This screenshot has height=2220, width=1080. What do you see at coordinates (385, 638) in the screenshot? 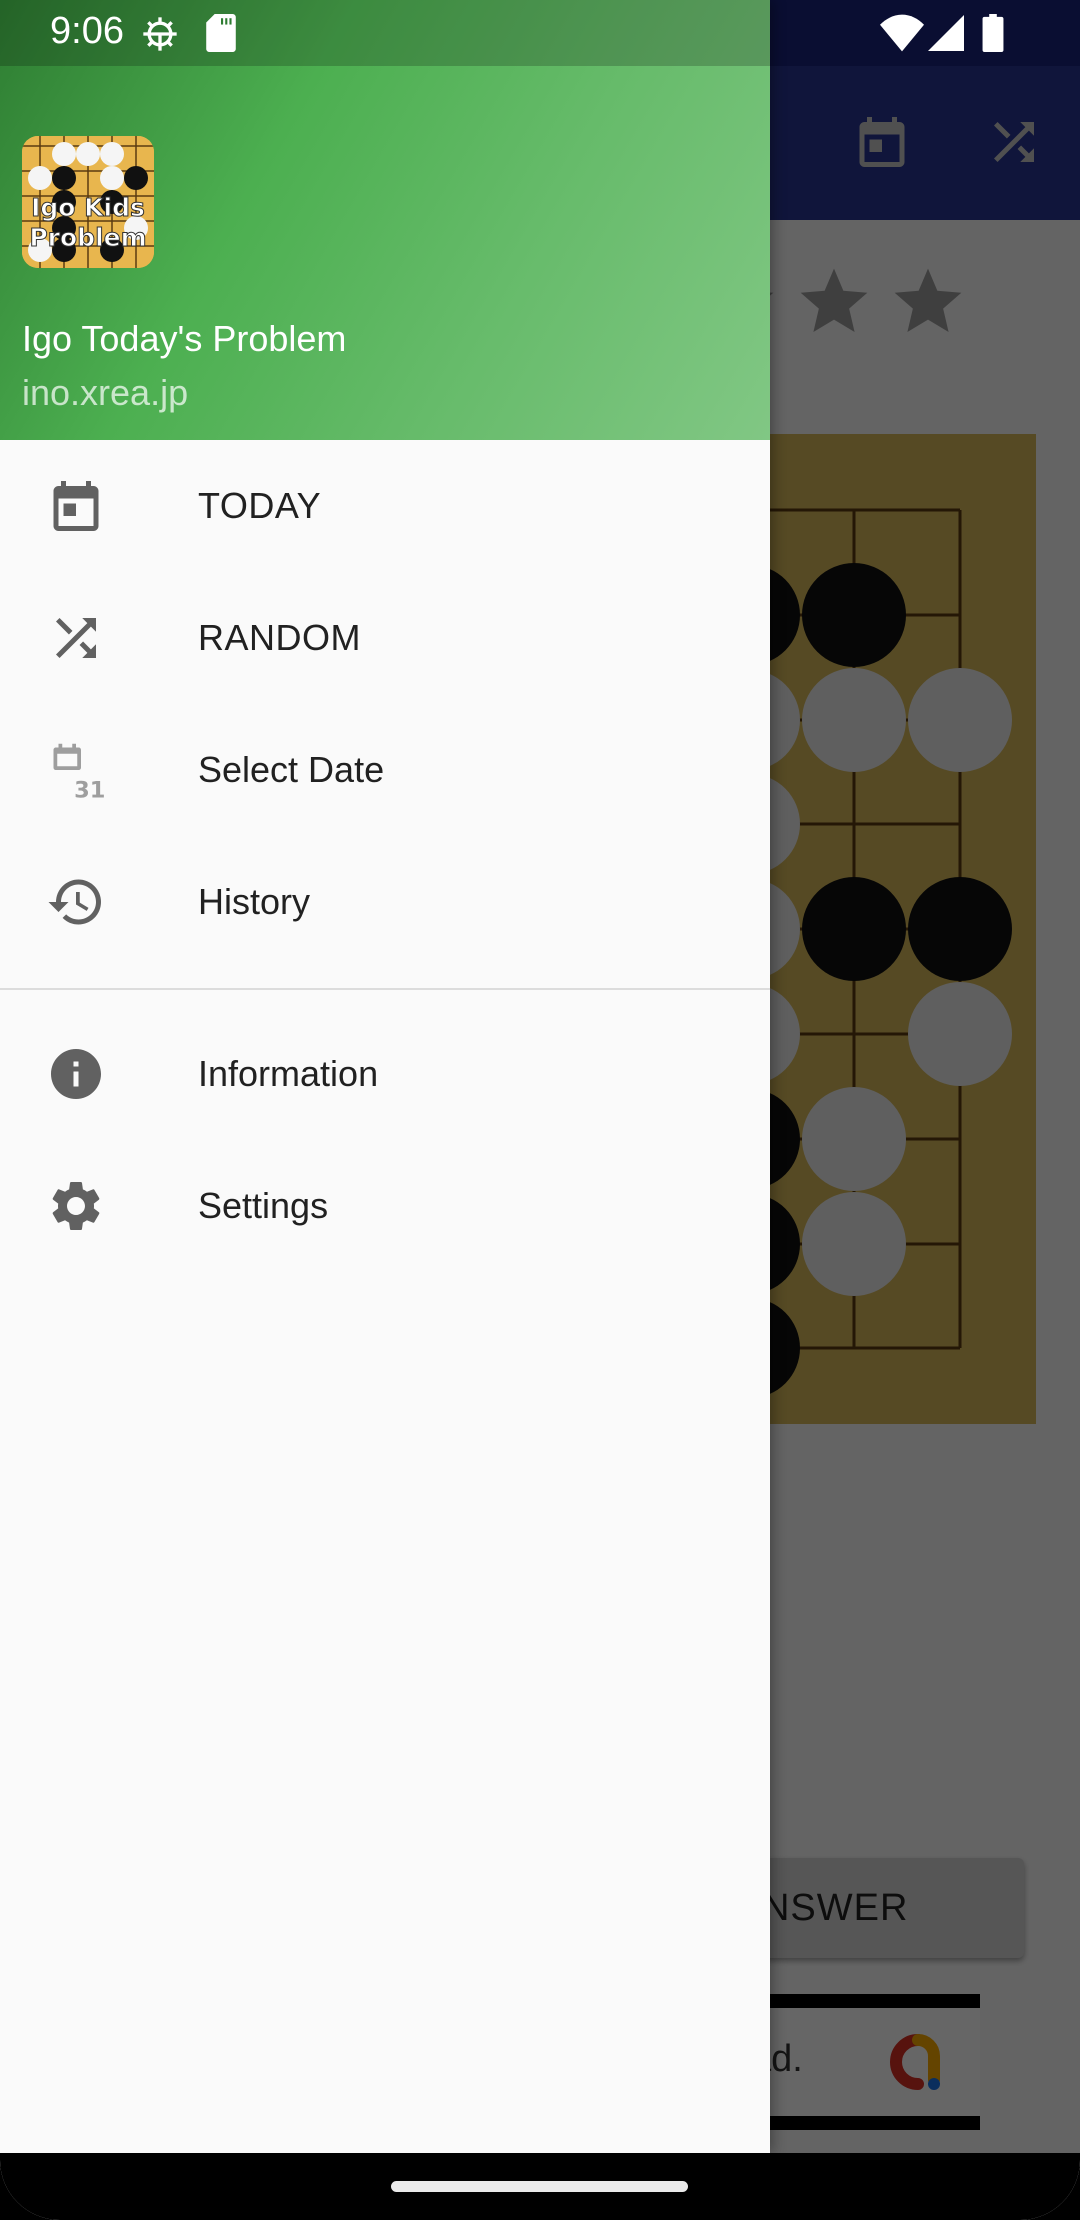
I see `menu-item-random: RANDOM` at bounding box center [385, 638].